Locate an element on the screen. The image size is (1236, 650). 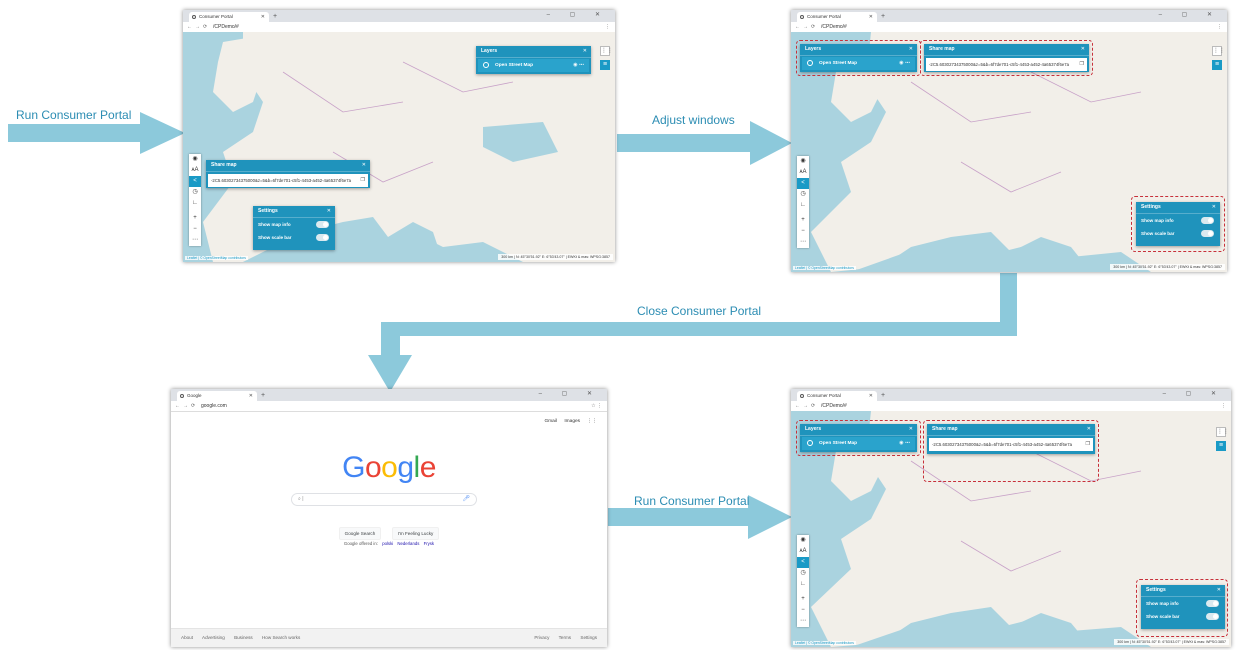
images-link: Images is located at coordinates (572, 421).